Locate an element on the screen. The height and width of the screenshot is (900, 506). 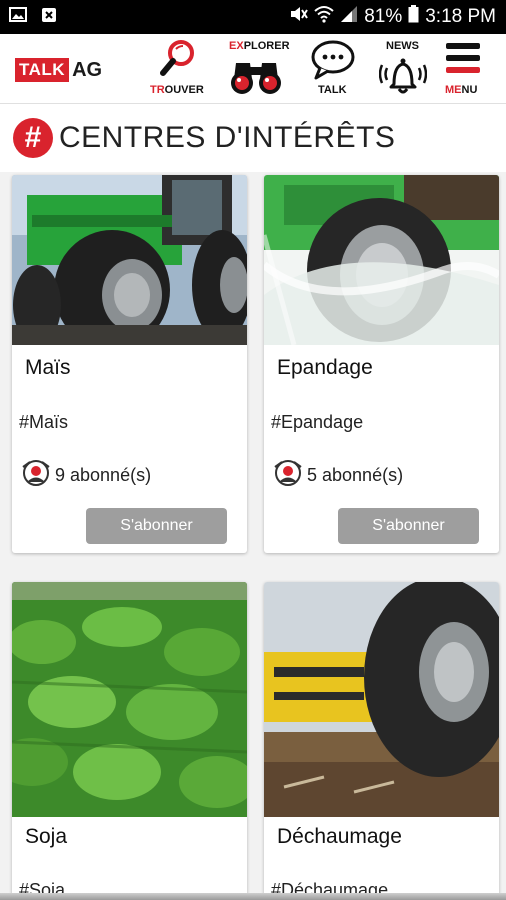
nav-news: NEWS is located at coordinates (403, 69).